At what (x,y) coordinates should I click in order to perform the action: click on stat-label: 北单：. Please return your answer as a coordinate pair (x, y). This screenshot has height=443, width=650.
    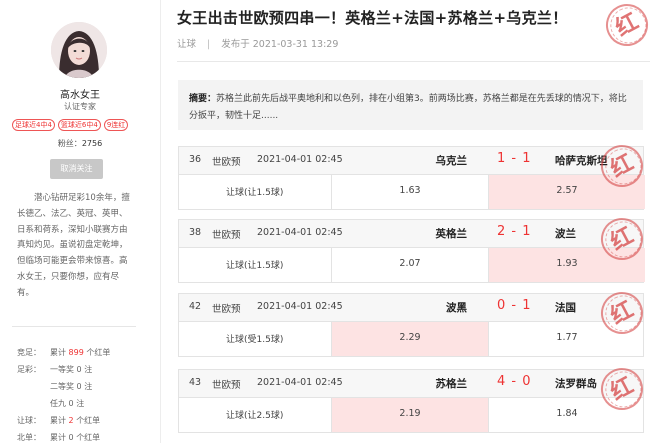
    Looking at the image, I should click on (29, 437).